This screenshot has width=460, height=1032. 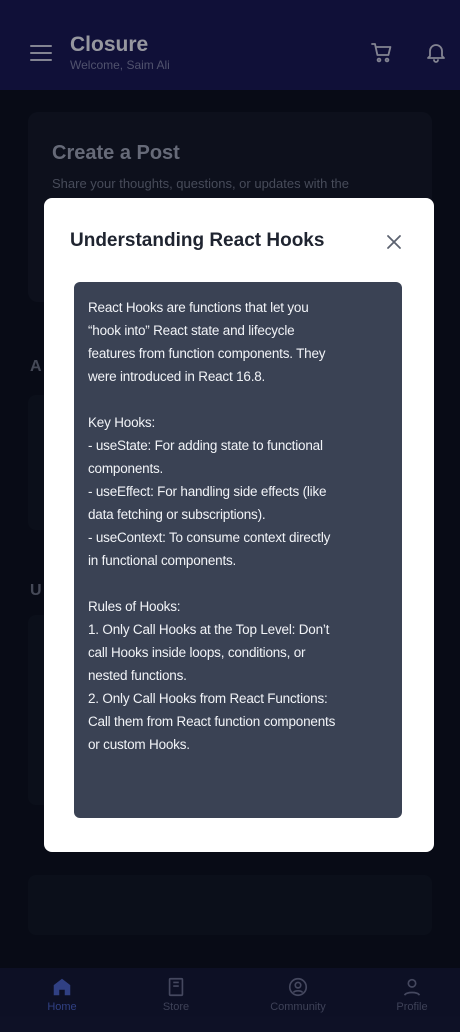 What do you see at coordinates (394, 242) in the screenshot?
I see `close-icon` at bounding box center [394, 242].